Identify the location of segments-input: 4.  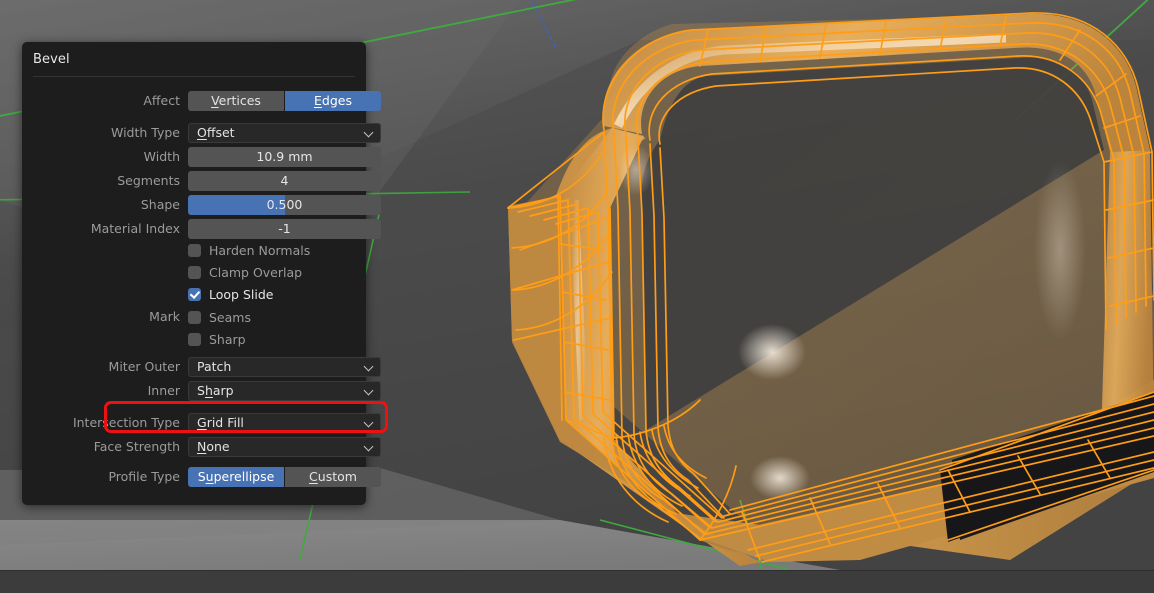
(284, 181).